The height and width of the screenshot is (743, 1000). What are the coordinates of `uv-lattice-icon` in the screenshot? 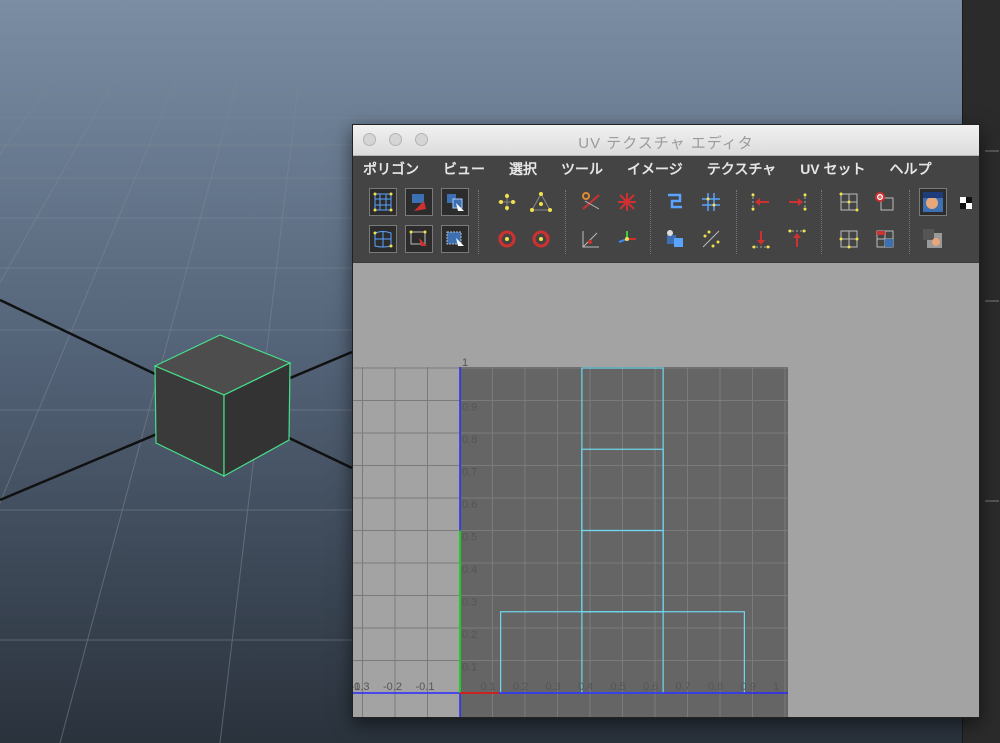 It's located at (383, 202).